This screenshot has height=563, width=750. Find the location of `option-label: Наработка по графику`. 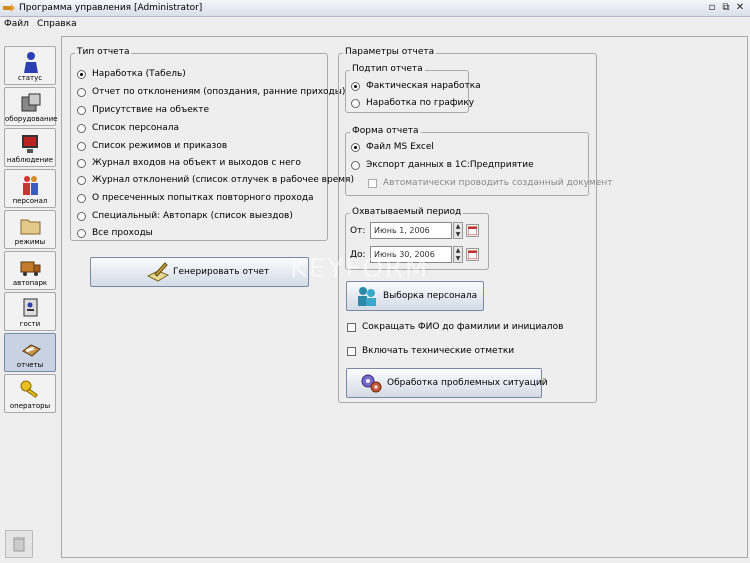

option-label: Наработка по графику is located at coordinates (420, 103).